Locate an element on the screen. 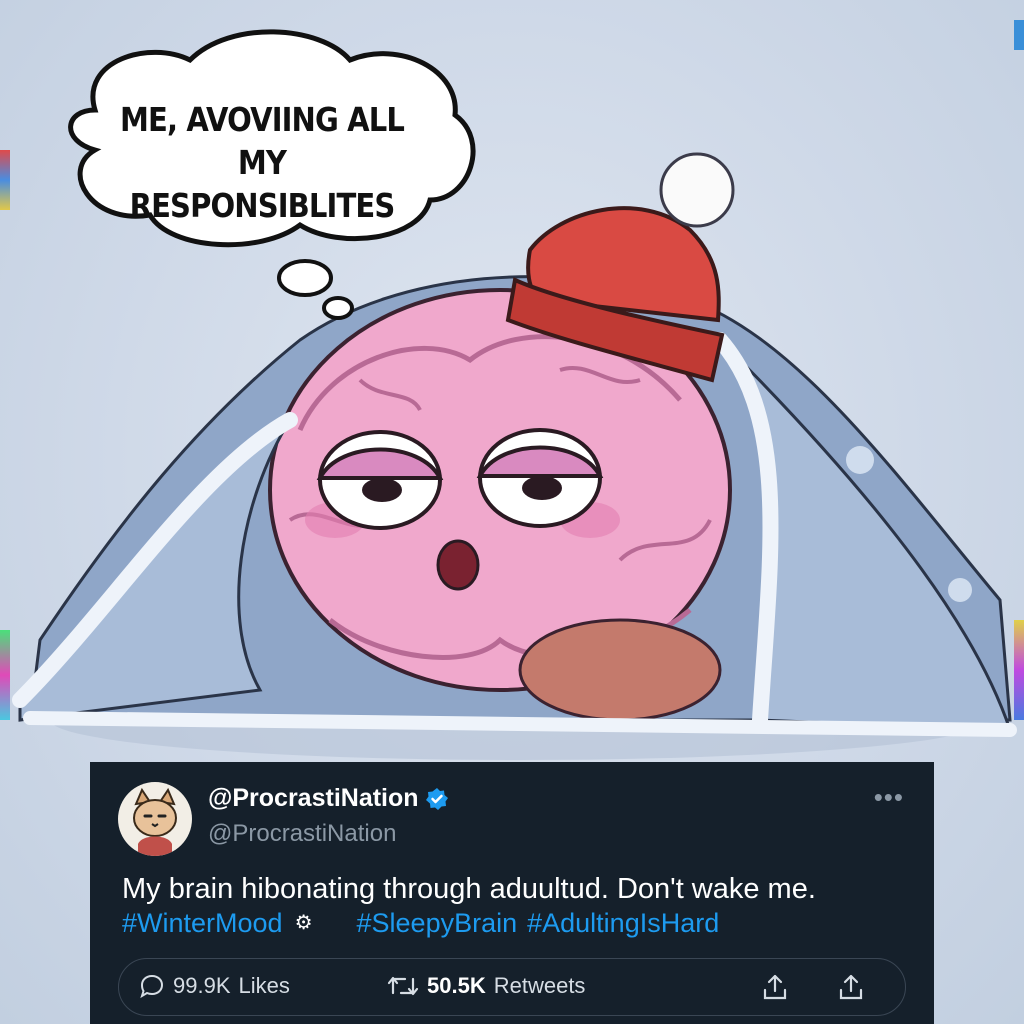 The height and width of the screenshot is (1024, 1024). retweets-count: 50.5K is located at coordinates (456, 985).